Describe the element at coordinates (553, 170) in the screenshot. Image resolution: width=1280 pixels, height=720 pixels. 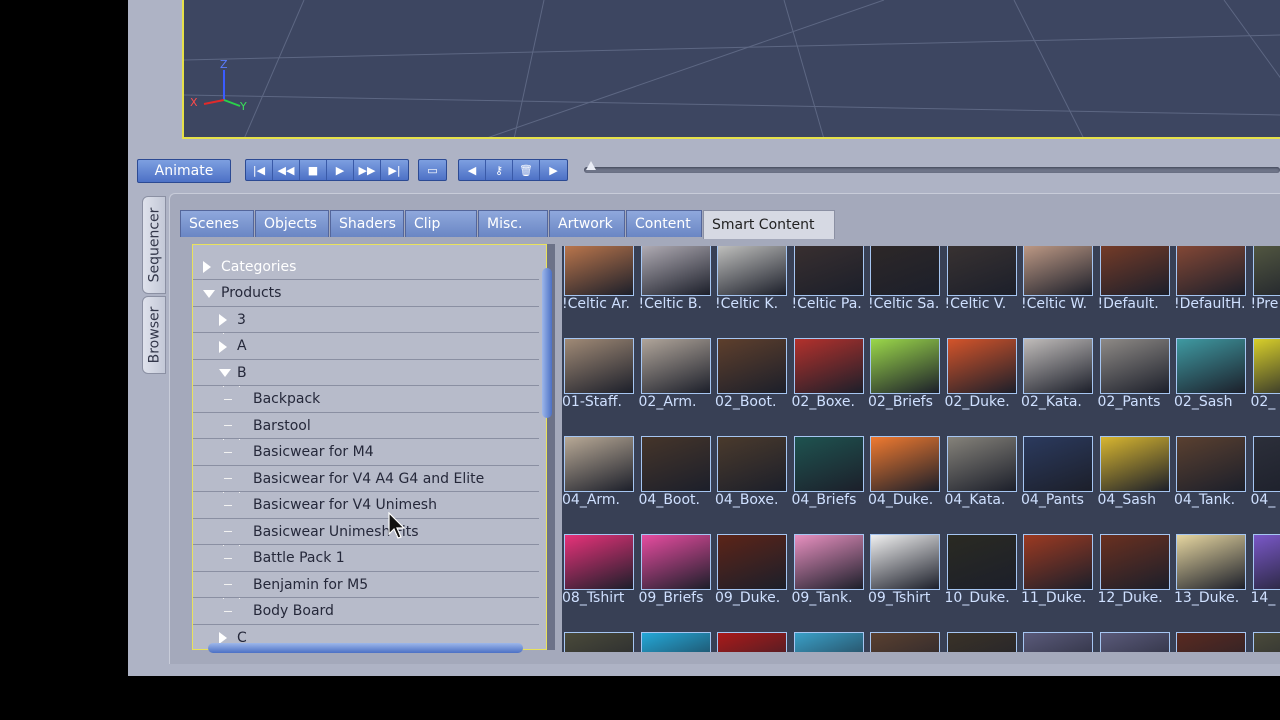
I see `next-key-icon: ▶` at that location.